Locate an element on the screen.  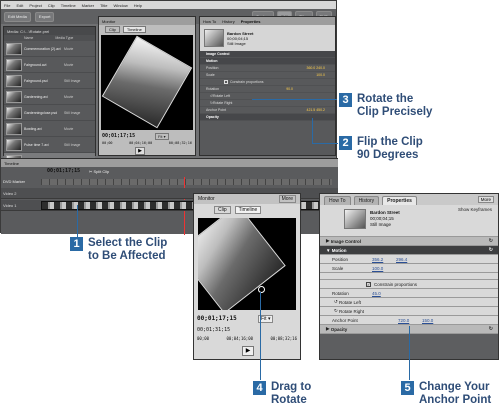
media-item: Bowling.avi Movie is located at coordinates (49, 129).